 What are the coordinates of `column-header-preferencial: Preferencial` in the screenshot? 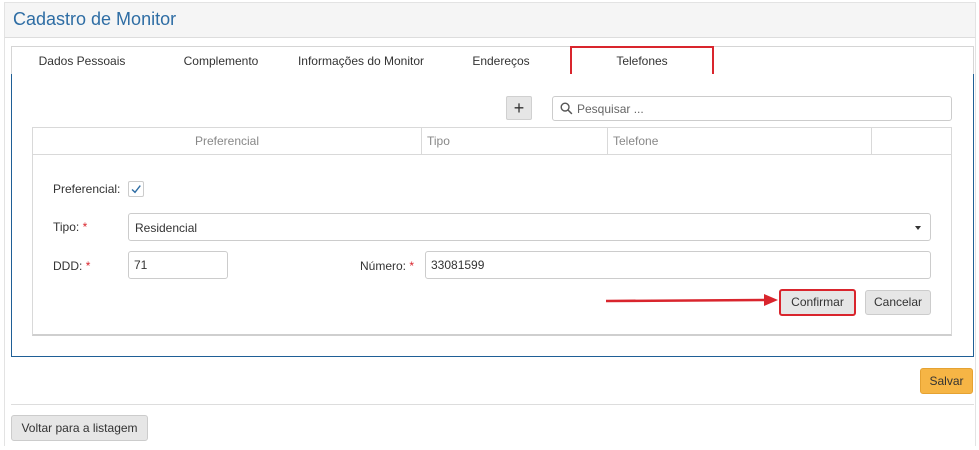 It's located at (227, 141).